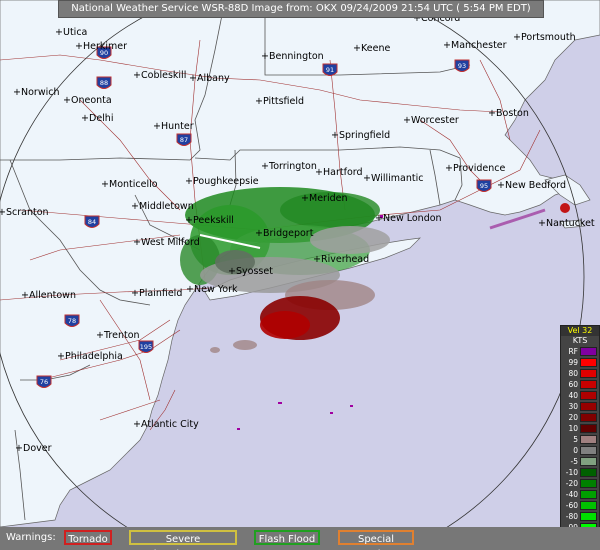 The height and width of the screenshot is (550, 600). What do you see at coordinates (133, 184) in the screenshot?
I see `city-label: Monticello` at bounding box center [133, 184].